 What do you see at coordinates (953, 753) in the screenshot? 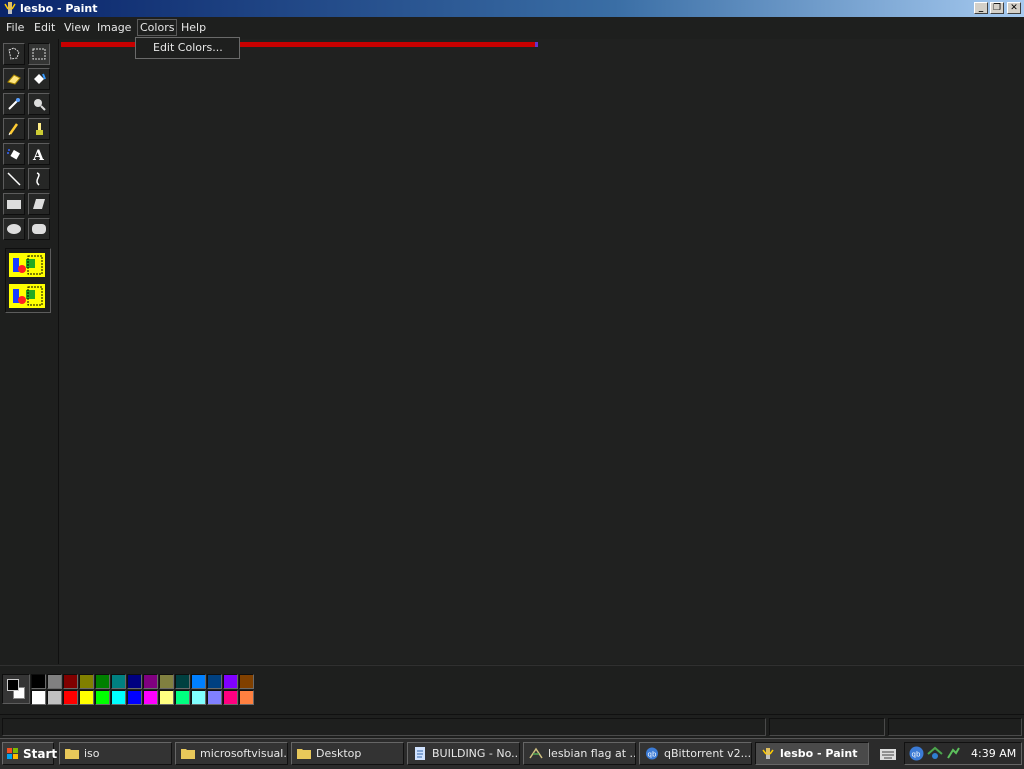
I see `safely-remove-hardware-icon` at bounding box center [953, 753].